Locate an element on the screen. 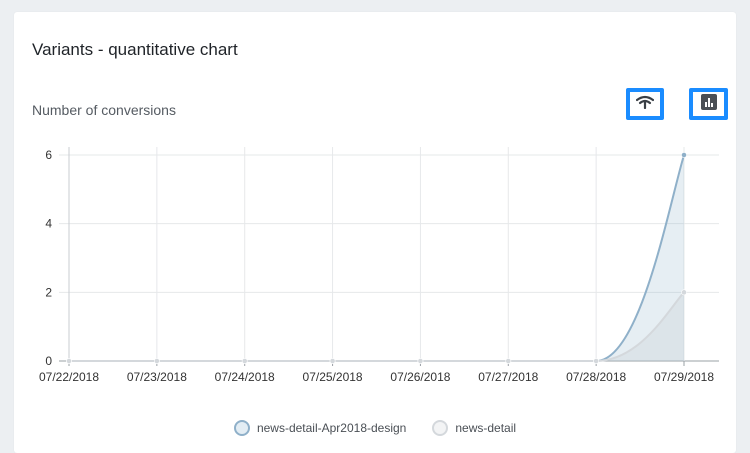  y-tick-label-0: 0 is located at coordinates (48, 361).